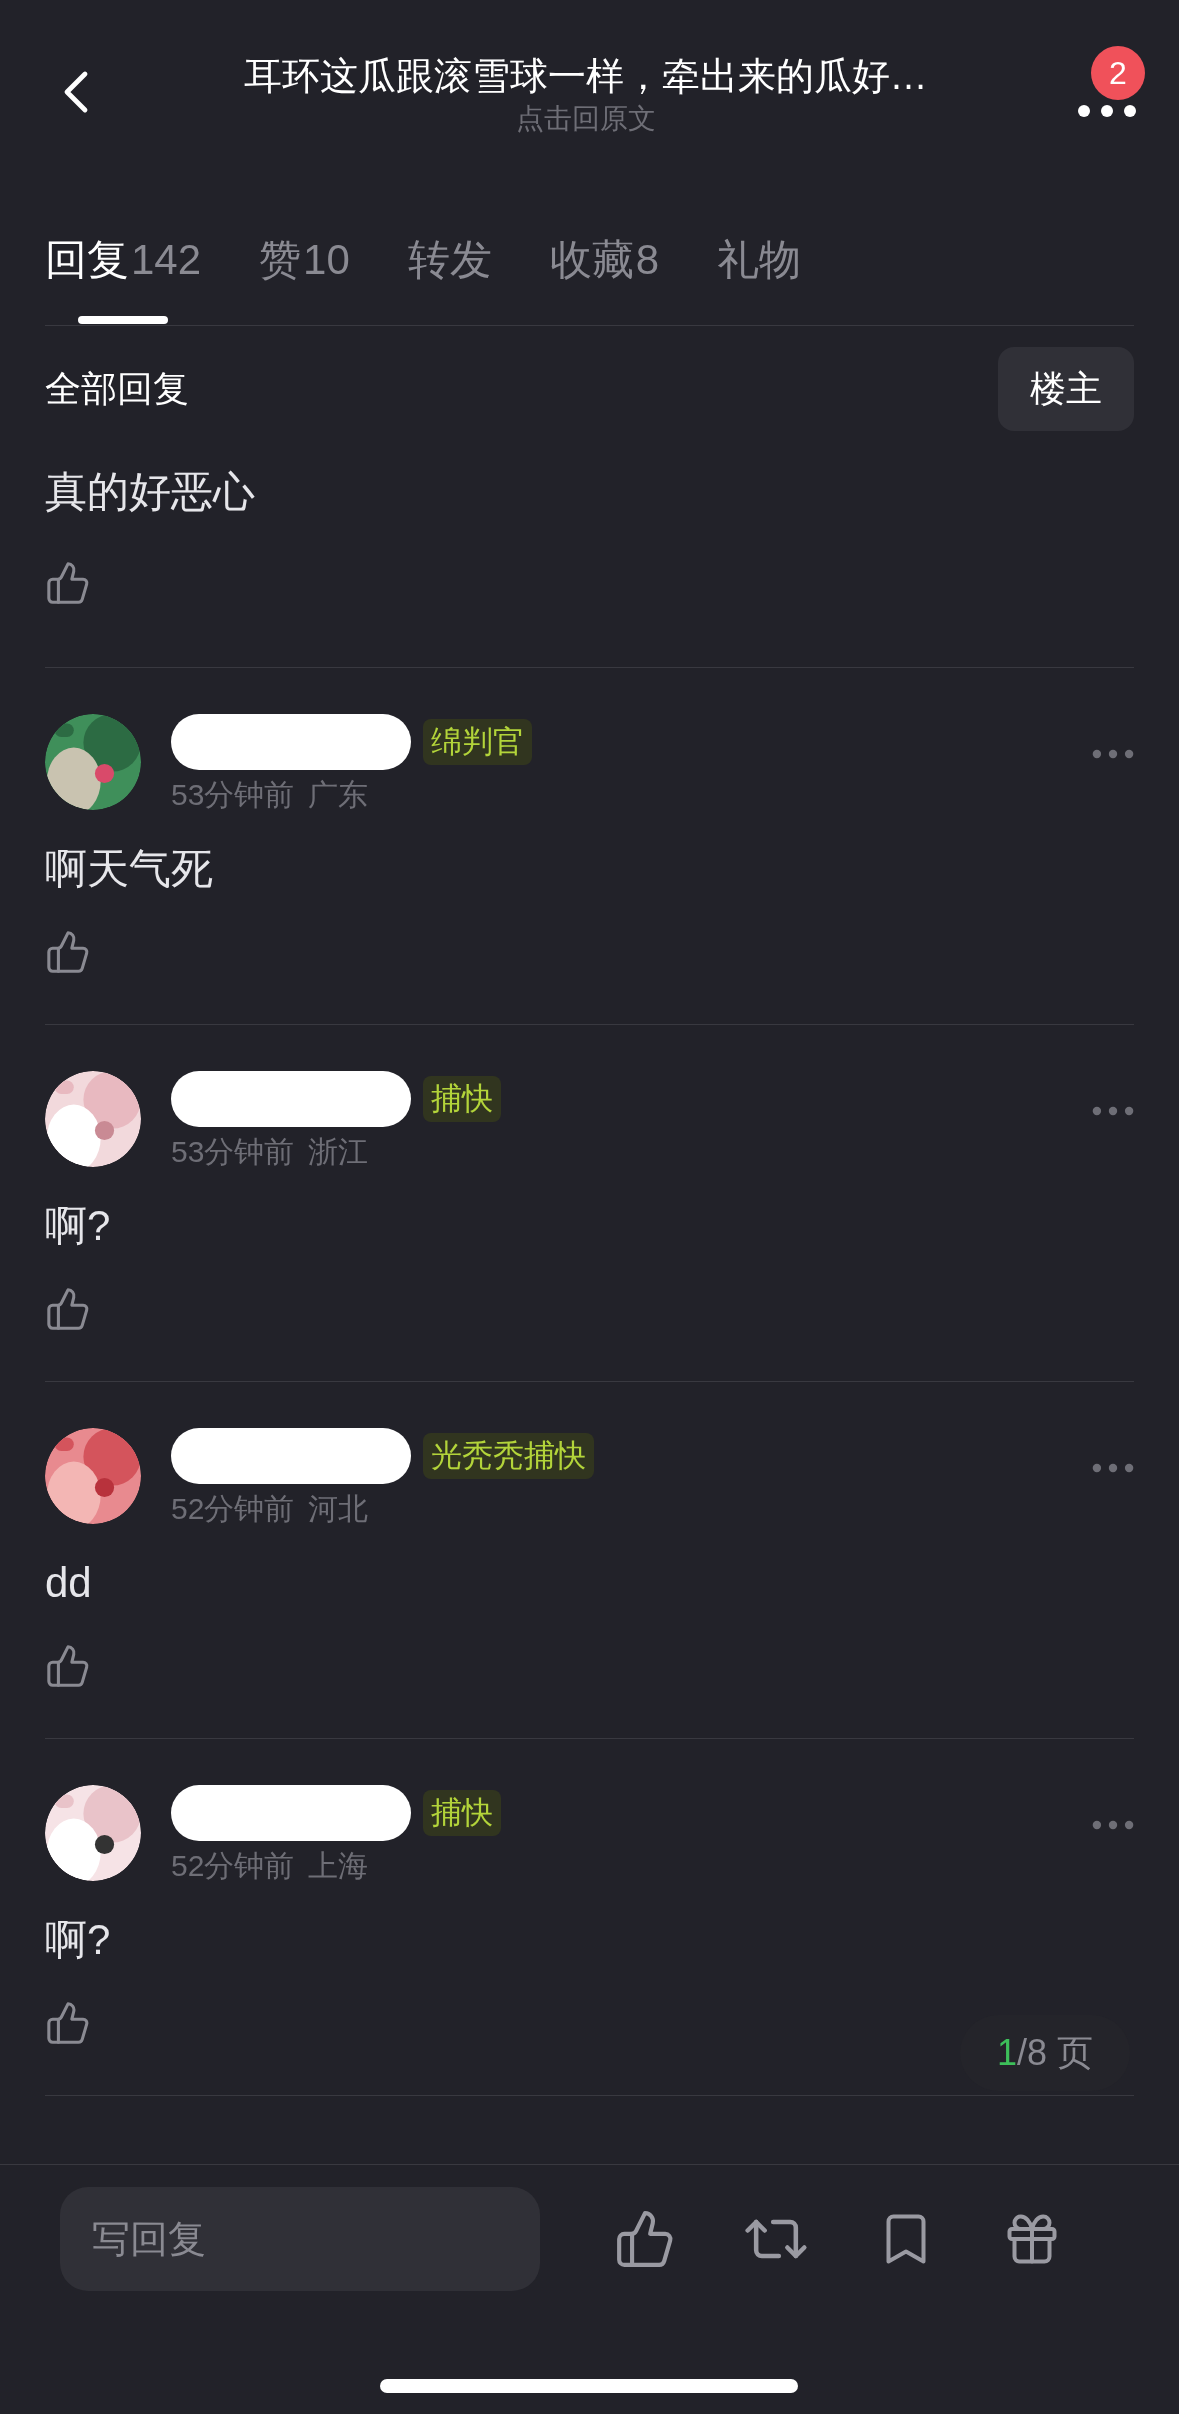 Image resolution: width=1179 pixels, height=2414 pixels. What do you see at coordinates (123, 265) in the screenshot?
I see `tab: 回复142` at bounding box center [123, 265].